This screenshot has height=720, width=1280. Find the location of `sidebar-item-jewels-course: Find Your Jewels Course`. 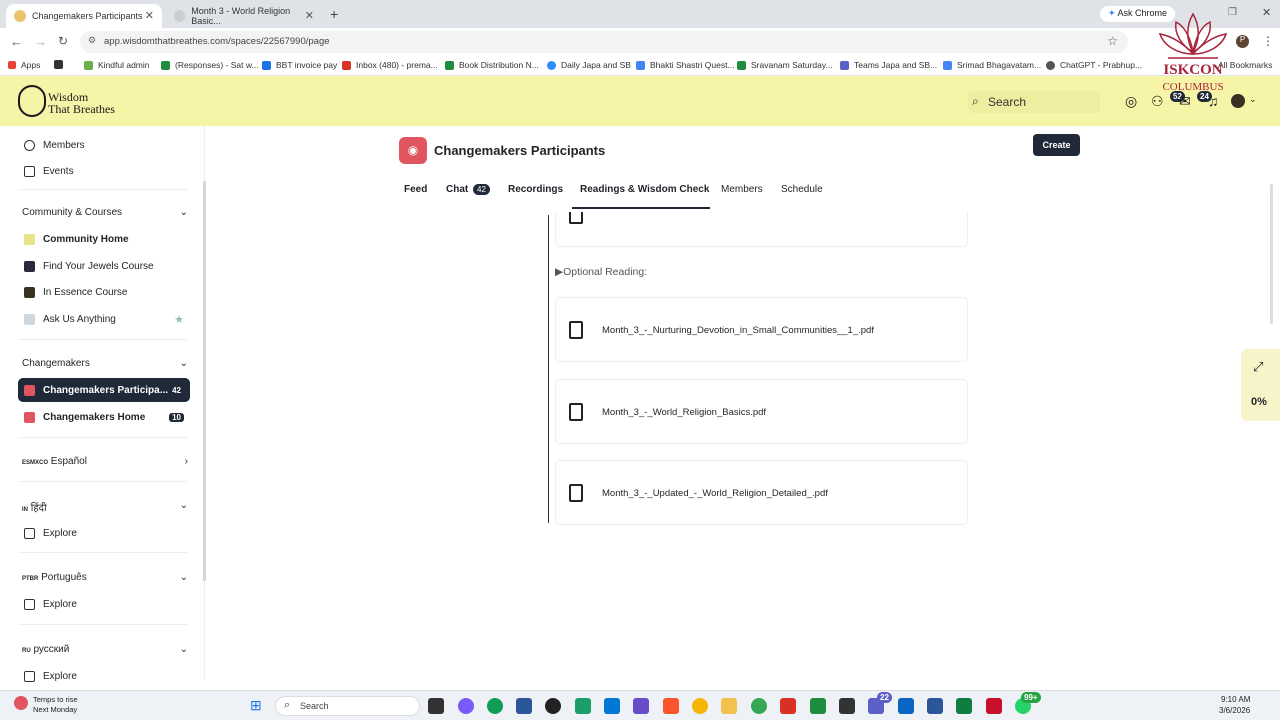

sidebar-item-jewels-course: Find Your Jewels Course is located at coordinates (104, 266).